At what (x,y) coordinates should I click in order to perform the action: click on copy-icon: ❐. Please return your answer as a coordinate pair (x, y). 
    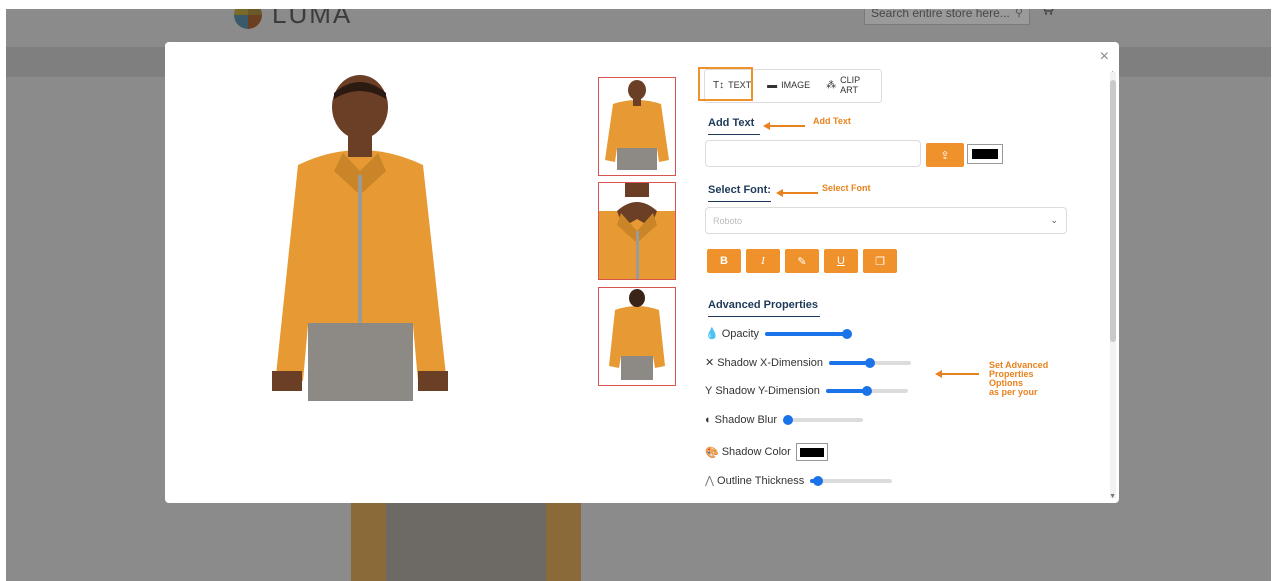
    Looking at the image, I should click on (880, 261).